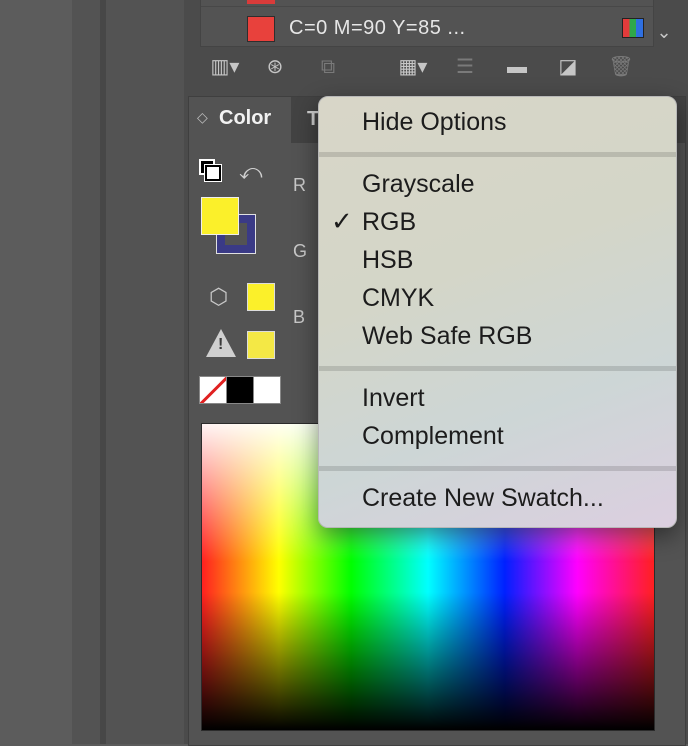 The height and width of the screenshot is (746, 688). I want to click on menu-item-invert: Invert, so click(393, 398).